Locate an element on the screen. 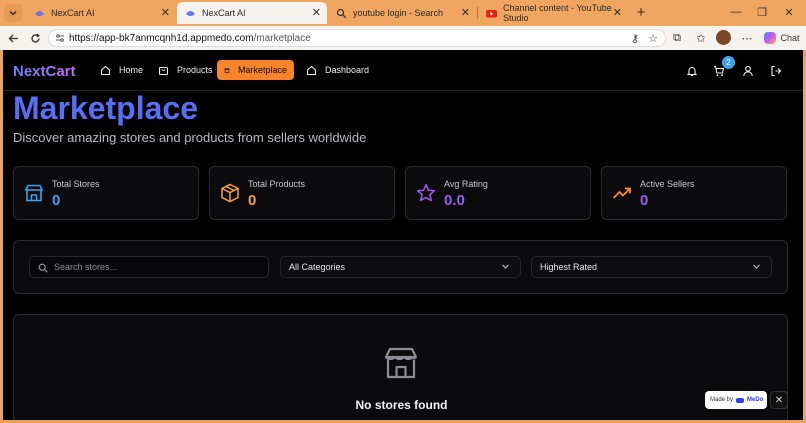  tab-youtube-studio: Channel content - YouTube Studio ✕ is located at coordinates (553, 13).